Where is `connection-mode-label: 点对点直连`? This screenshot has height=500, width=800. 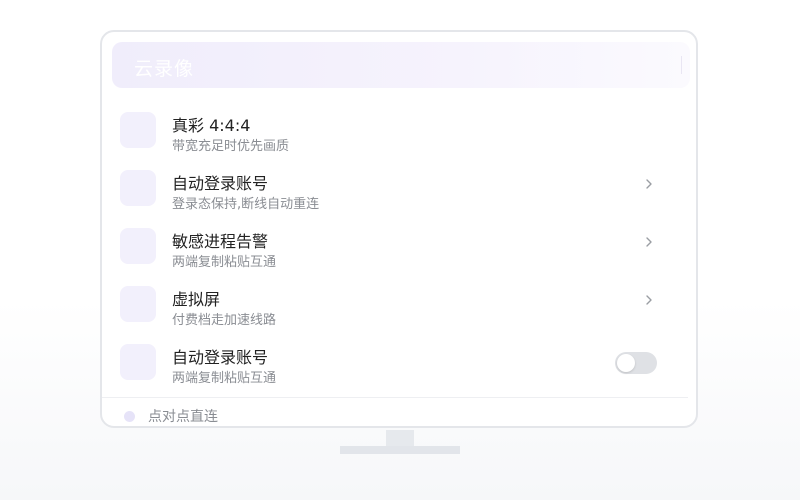 connection-mode-label: 点对点直连 is located at coordinates (183, 417).